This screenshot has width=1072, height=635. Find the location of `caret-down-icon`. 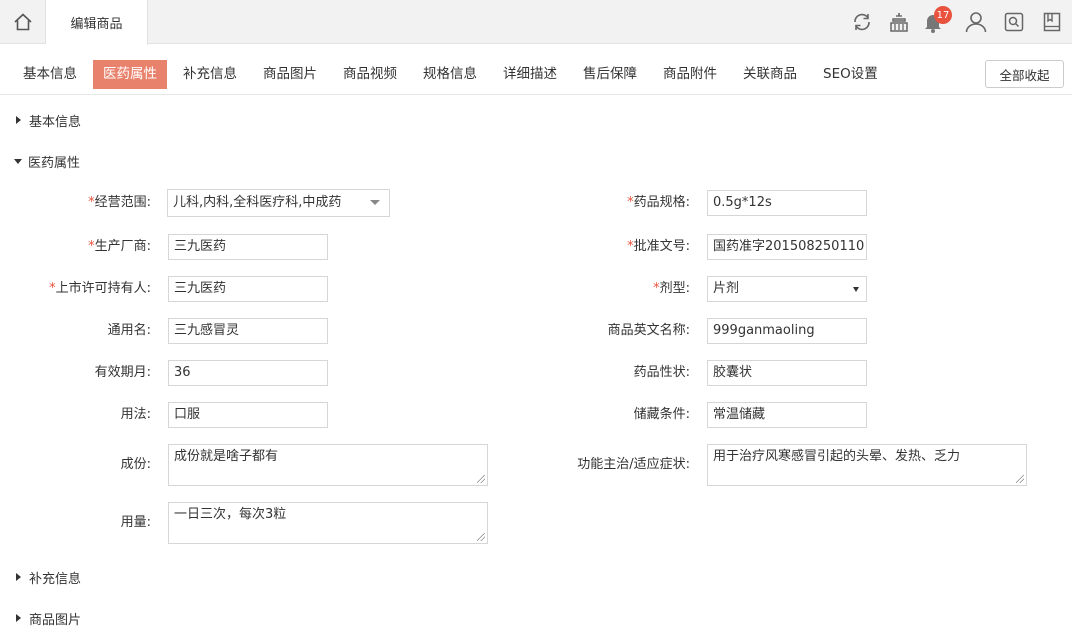

caret-down-icon is located at coordinates (18, 161).